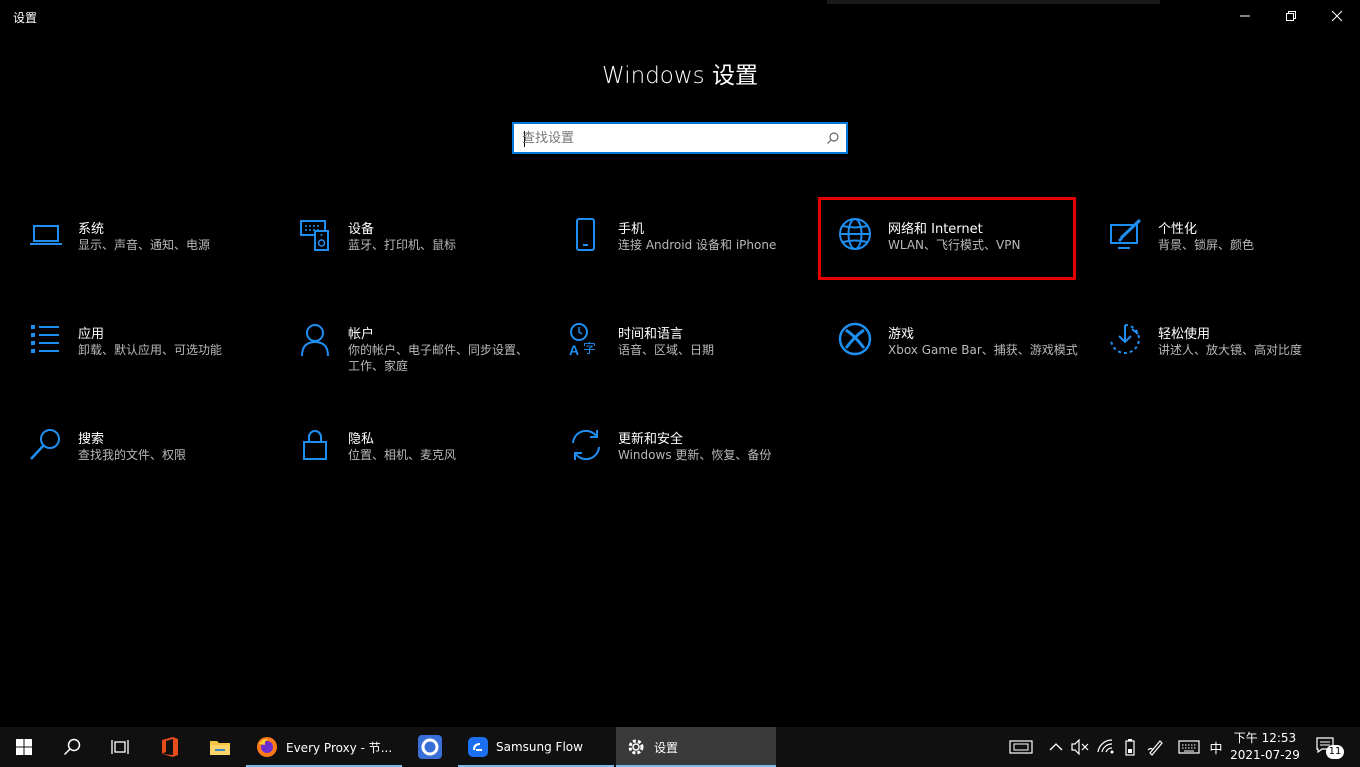  What do you see at coordinates (316, 235) in the screenshot?
I see `devices-icon` at bounding box center [316, 235].